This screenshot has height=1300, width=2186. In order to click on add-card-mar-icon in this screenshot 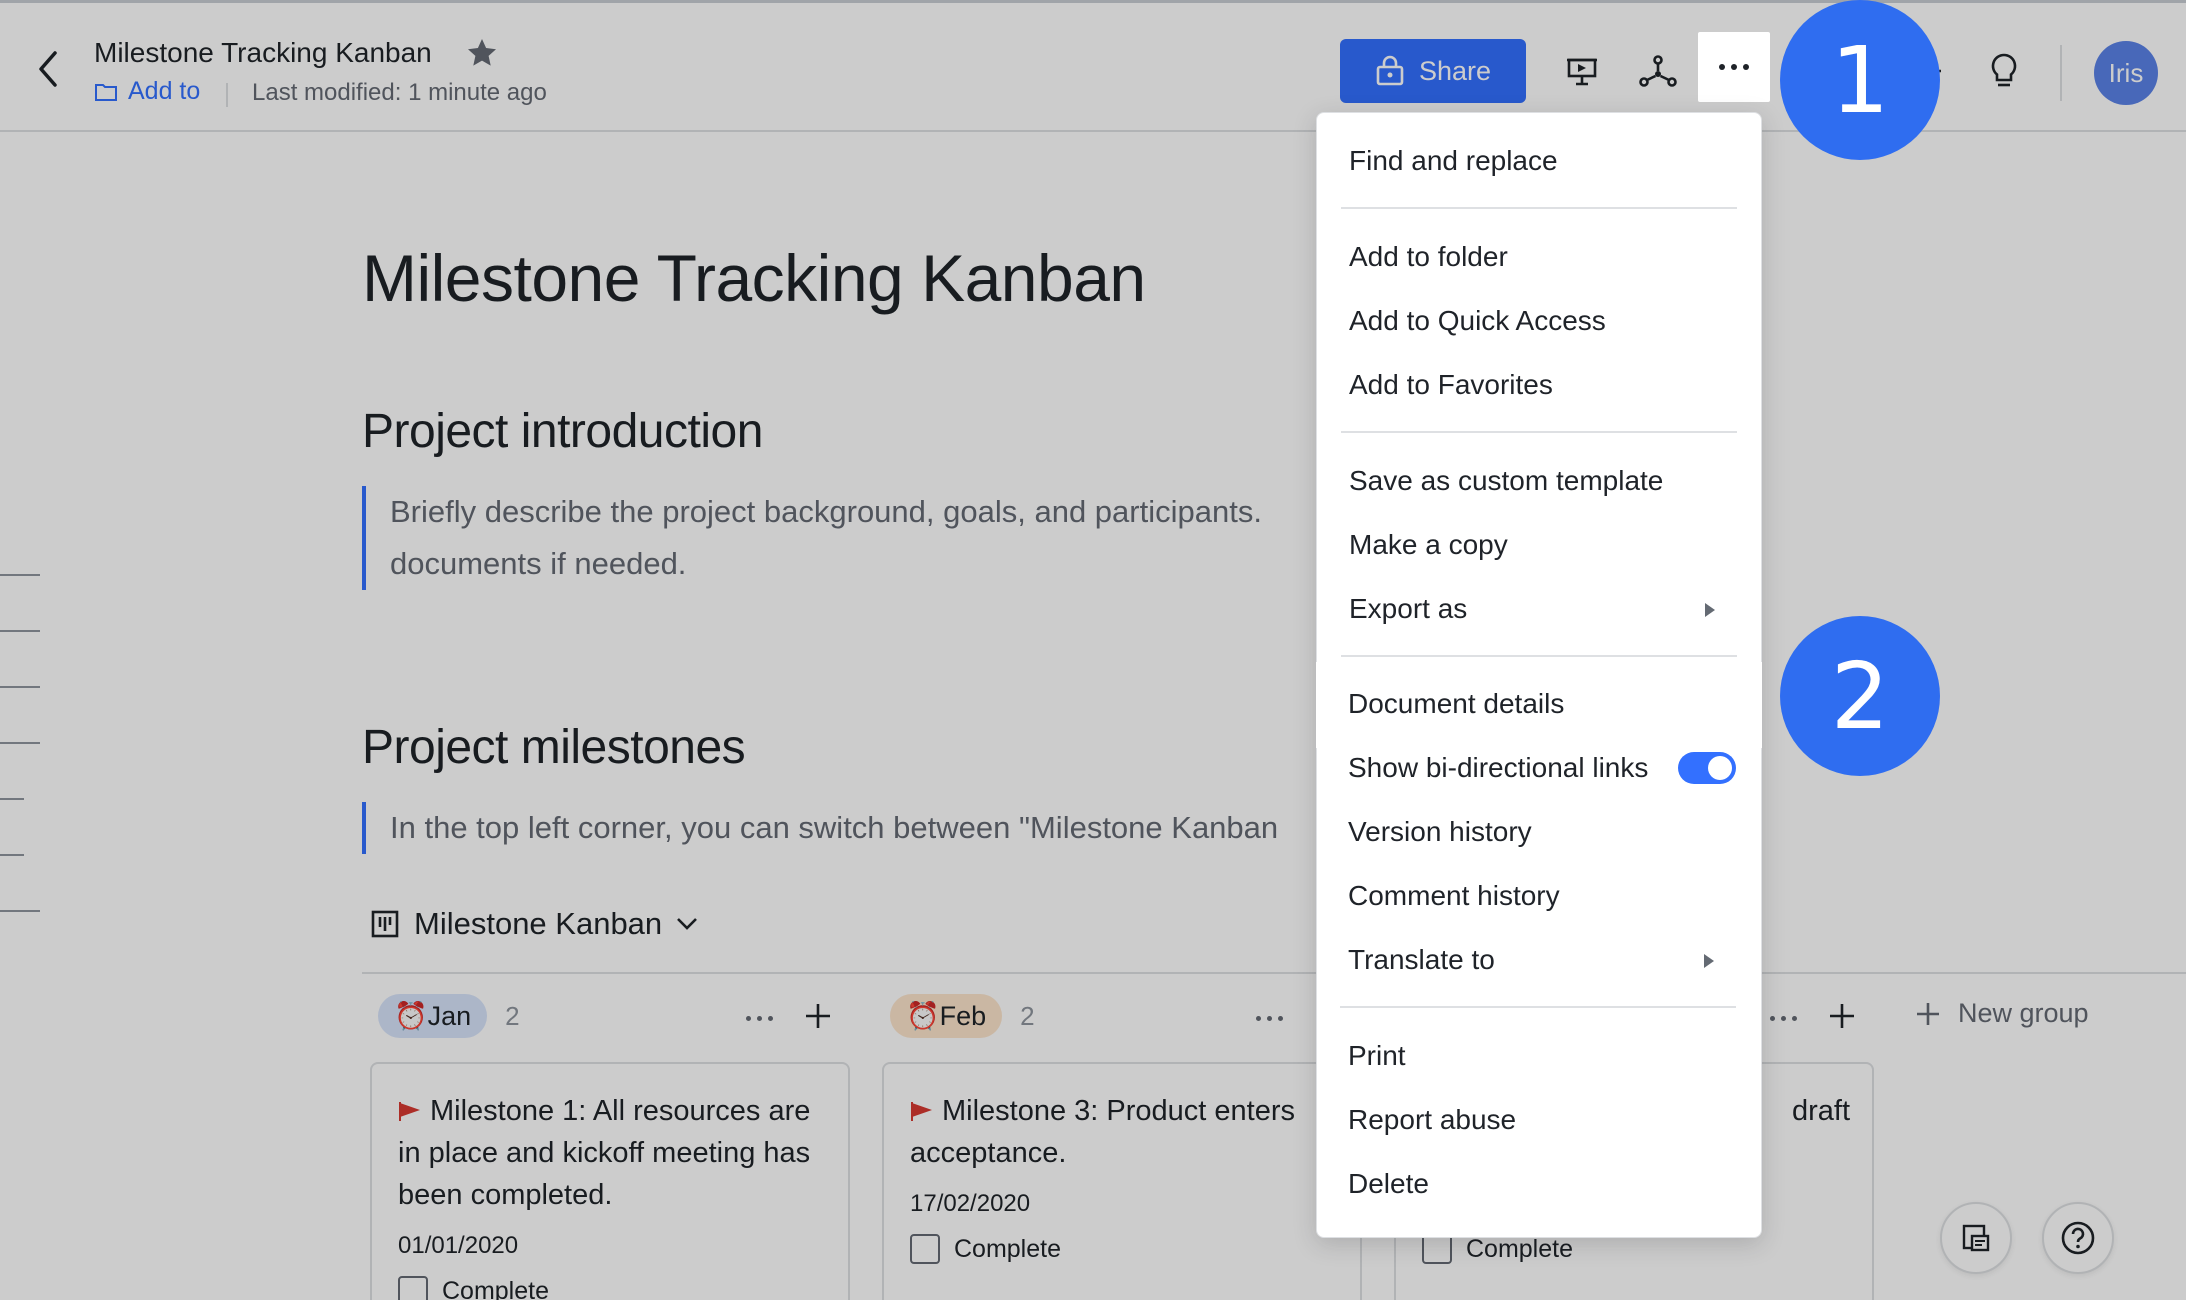, I will do `click(1842, 1016)`.